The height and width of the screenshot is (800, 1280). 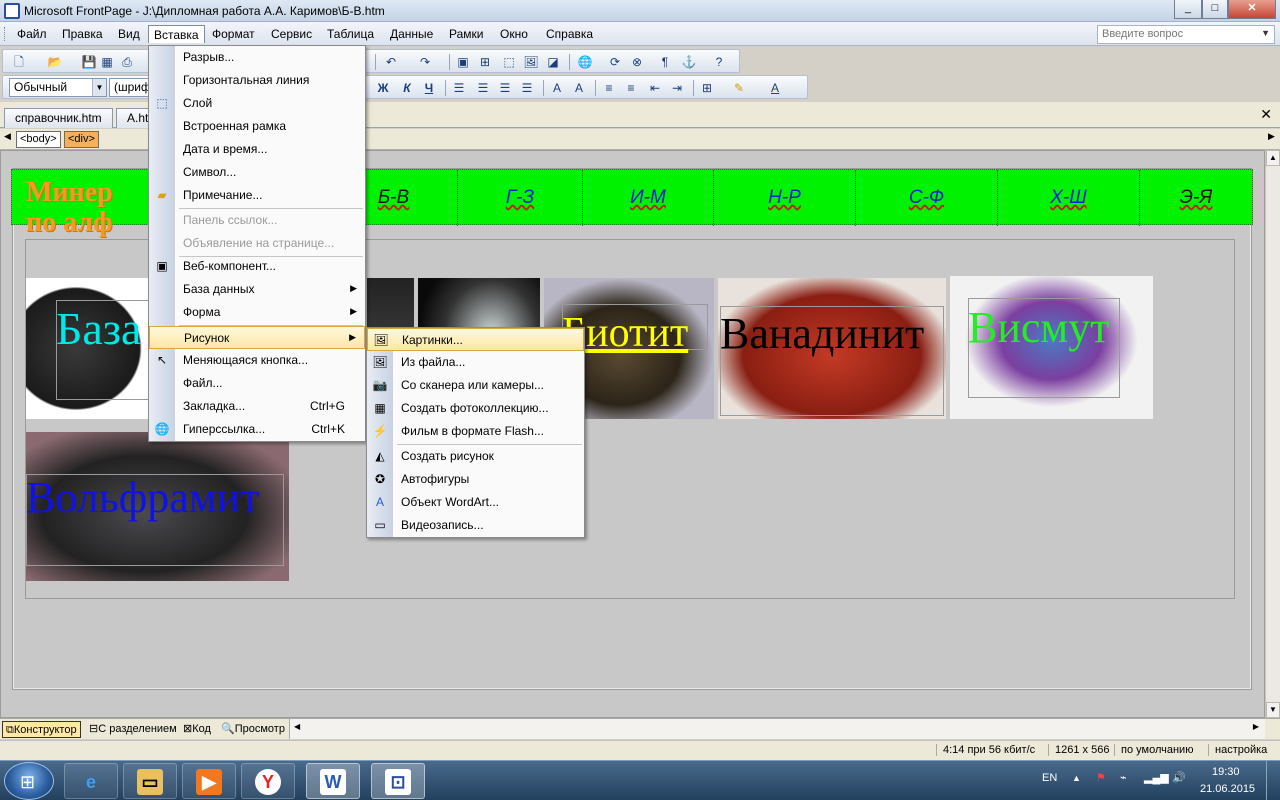 I want to click on menu-frames: Рамки, so click(x=466, y=34).